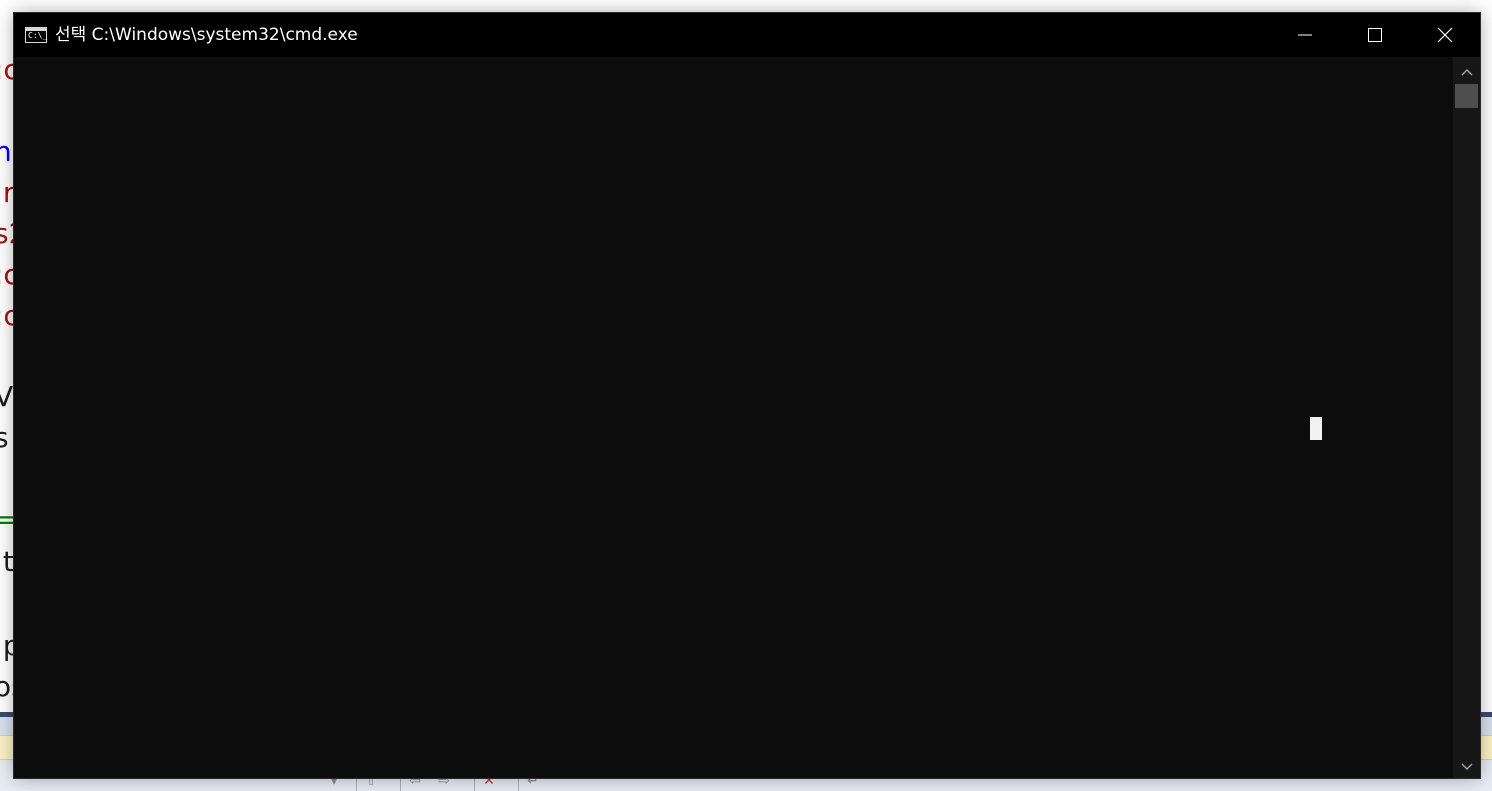 Image resolution: width=1492 pixels, height=791 pixels. I want to click on minimize-button, so click(1305, 35).